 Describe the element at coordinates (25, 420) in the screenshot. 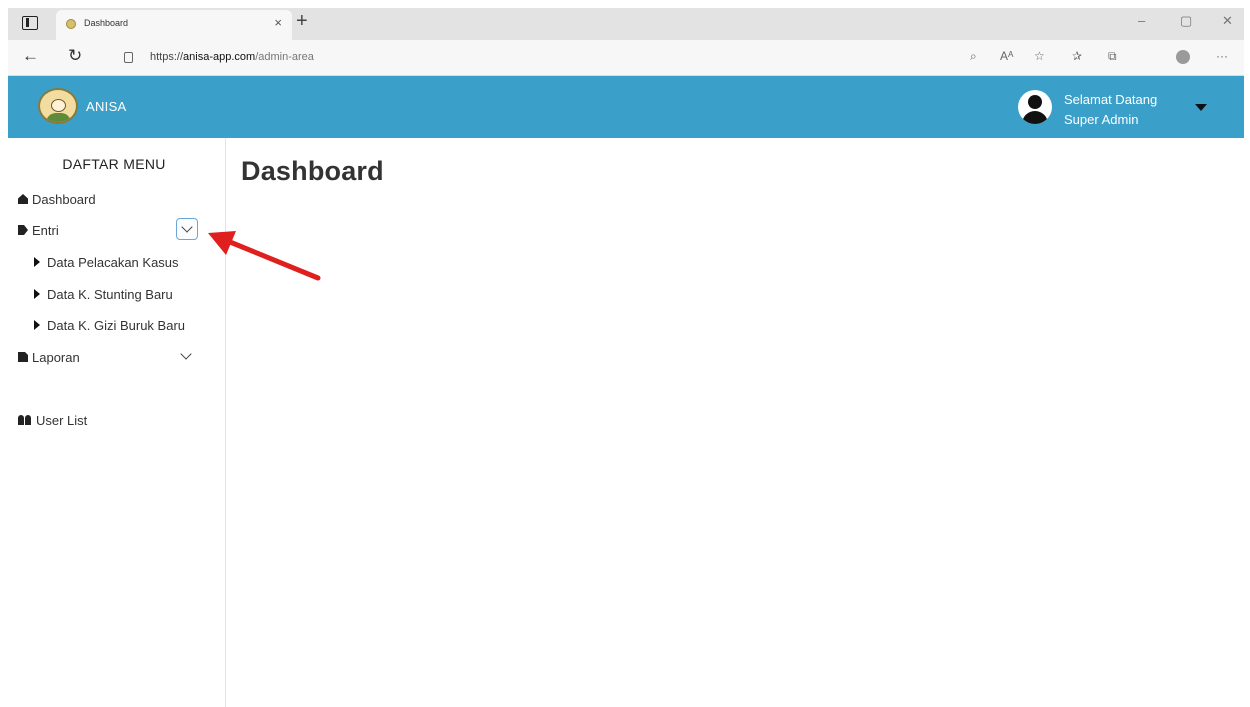

I see `users-icon` at that location.